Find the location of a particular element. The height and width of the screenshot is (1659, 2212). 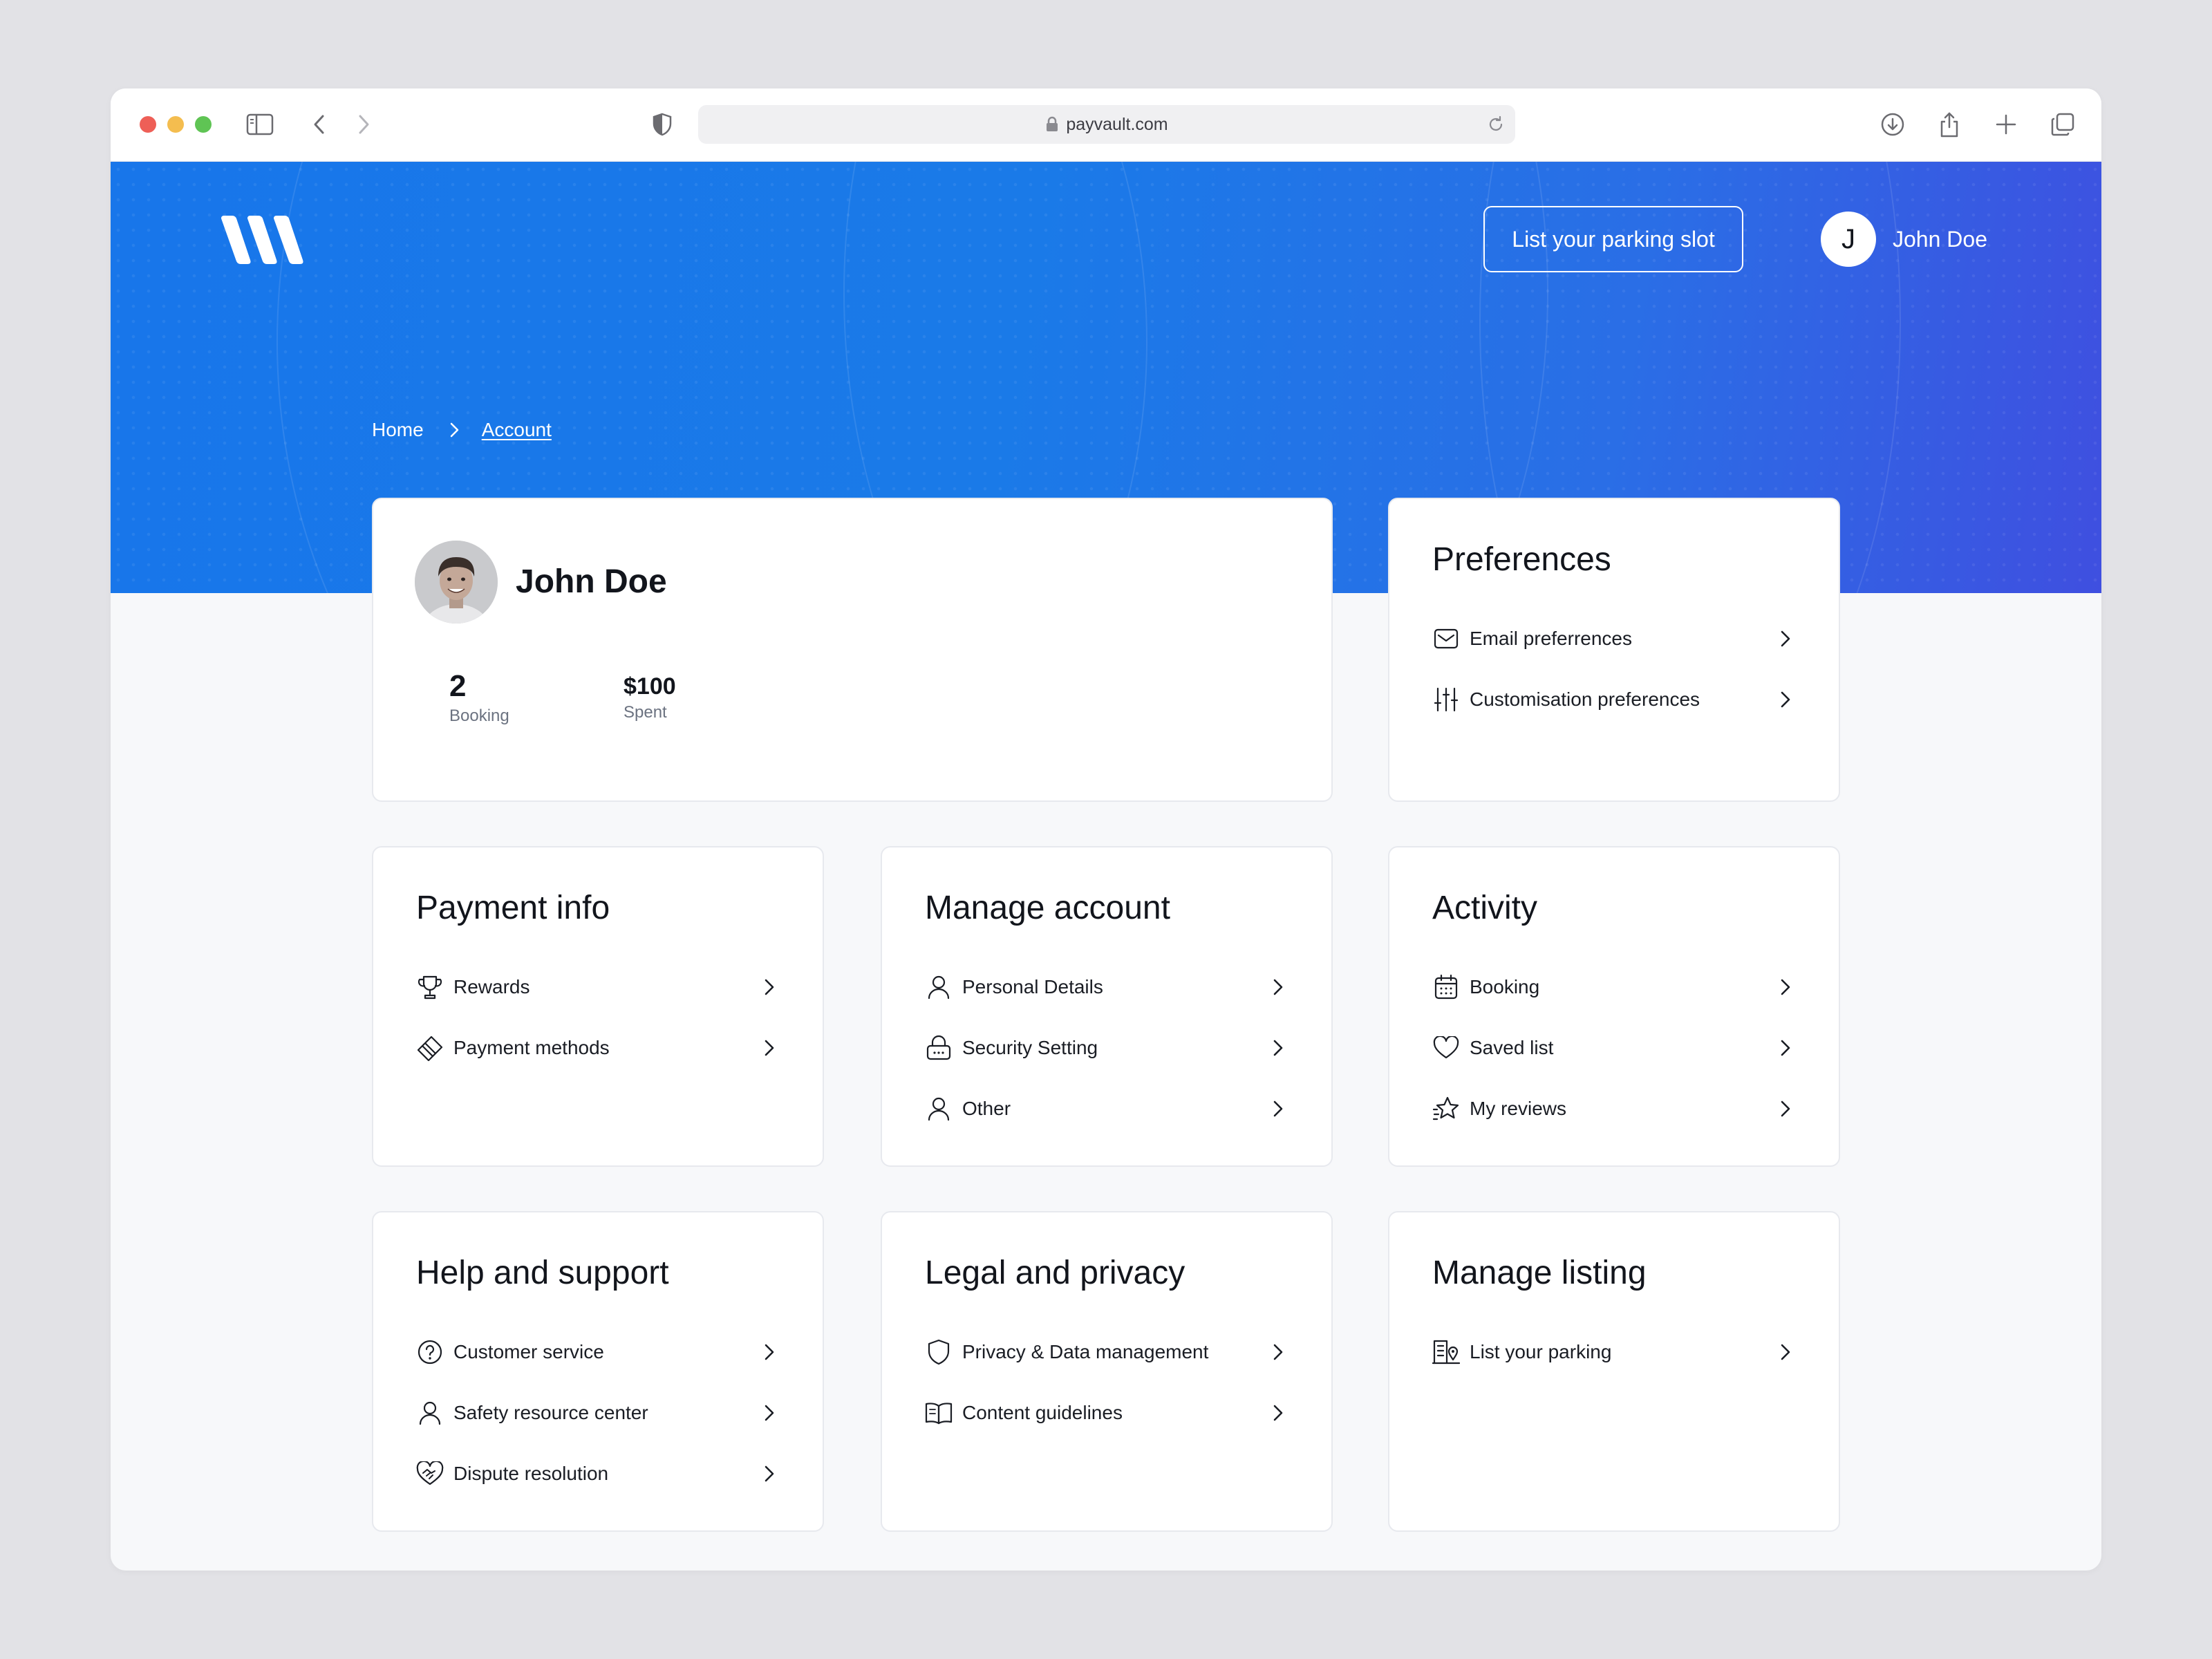

brand-logo is located at coordinates (263, 240).